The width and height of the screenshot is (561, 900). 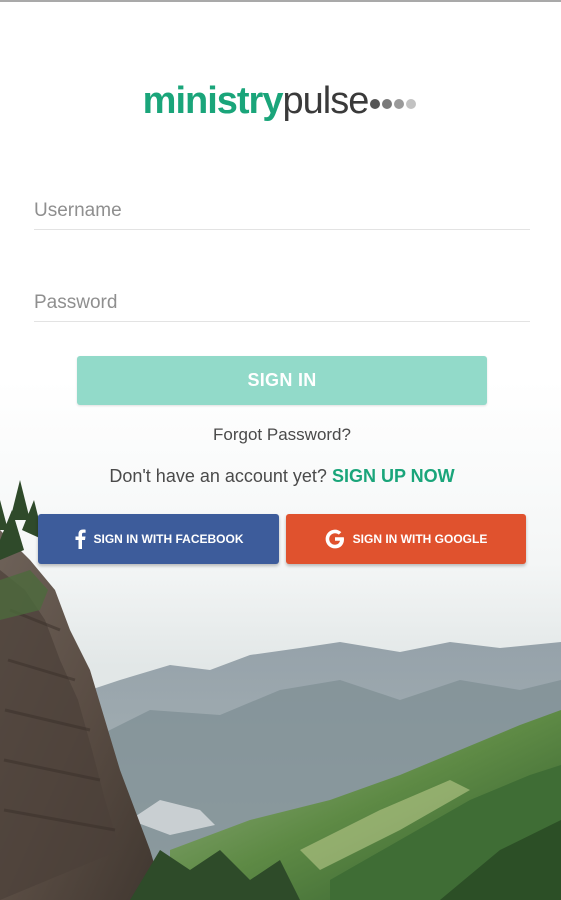 I want to click on logo-light-text: pulse, so click(x=325, y=101).